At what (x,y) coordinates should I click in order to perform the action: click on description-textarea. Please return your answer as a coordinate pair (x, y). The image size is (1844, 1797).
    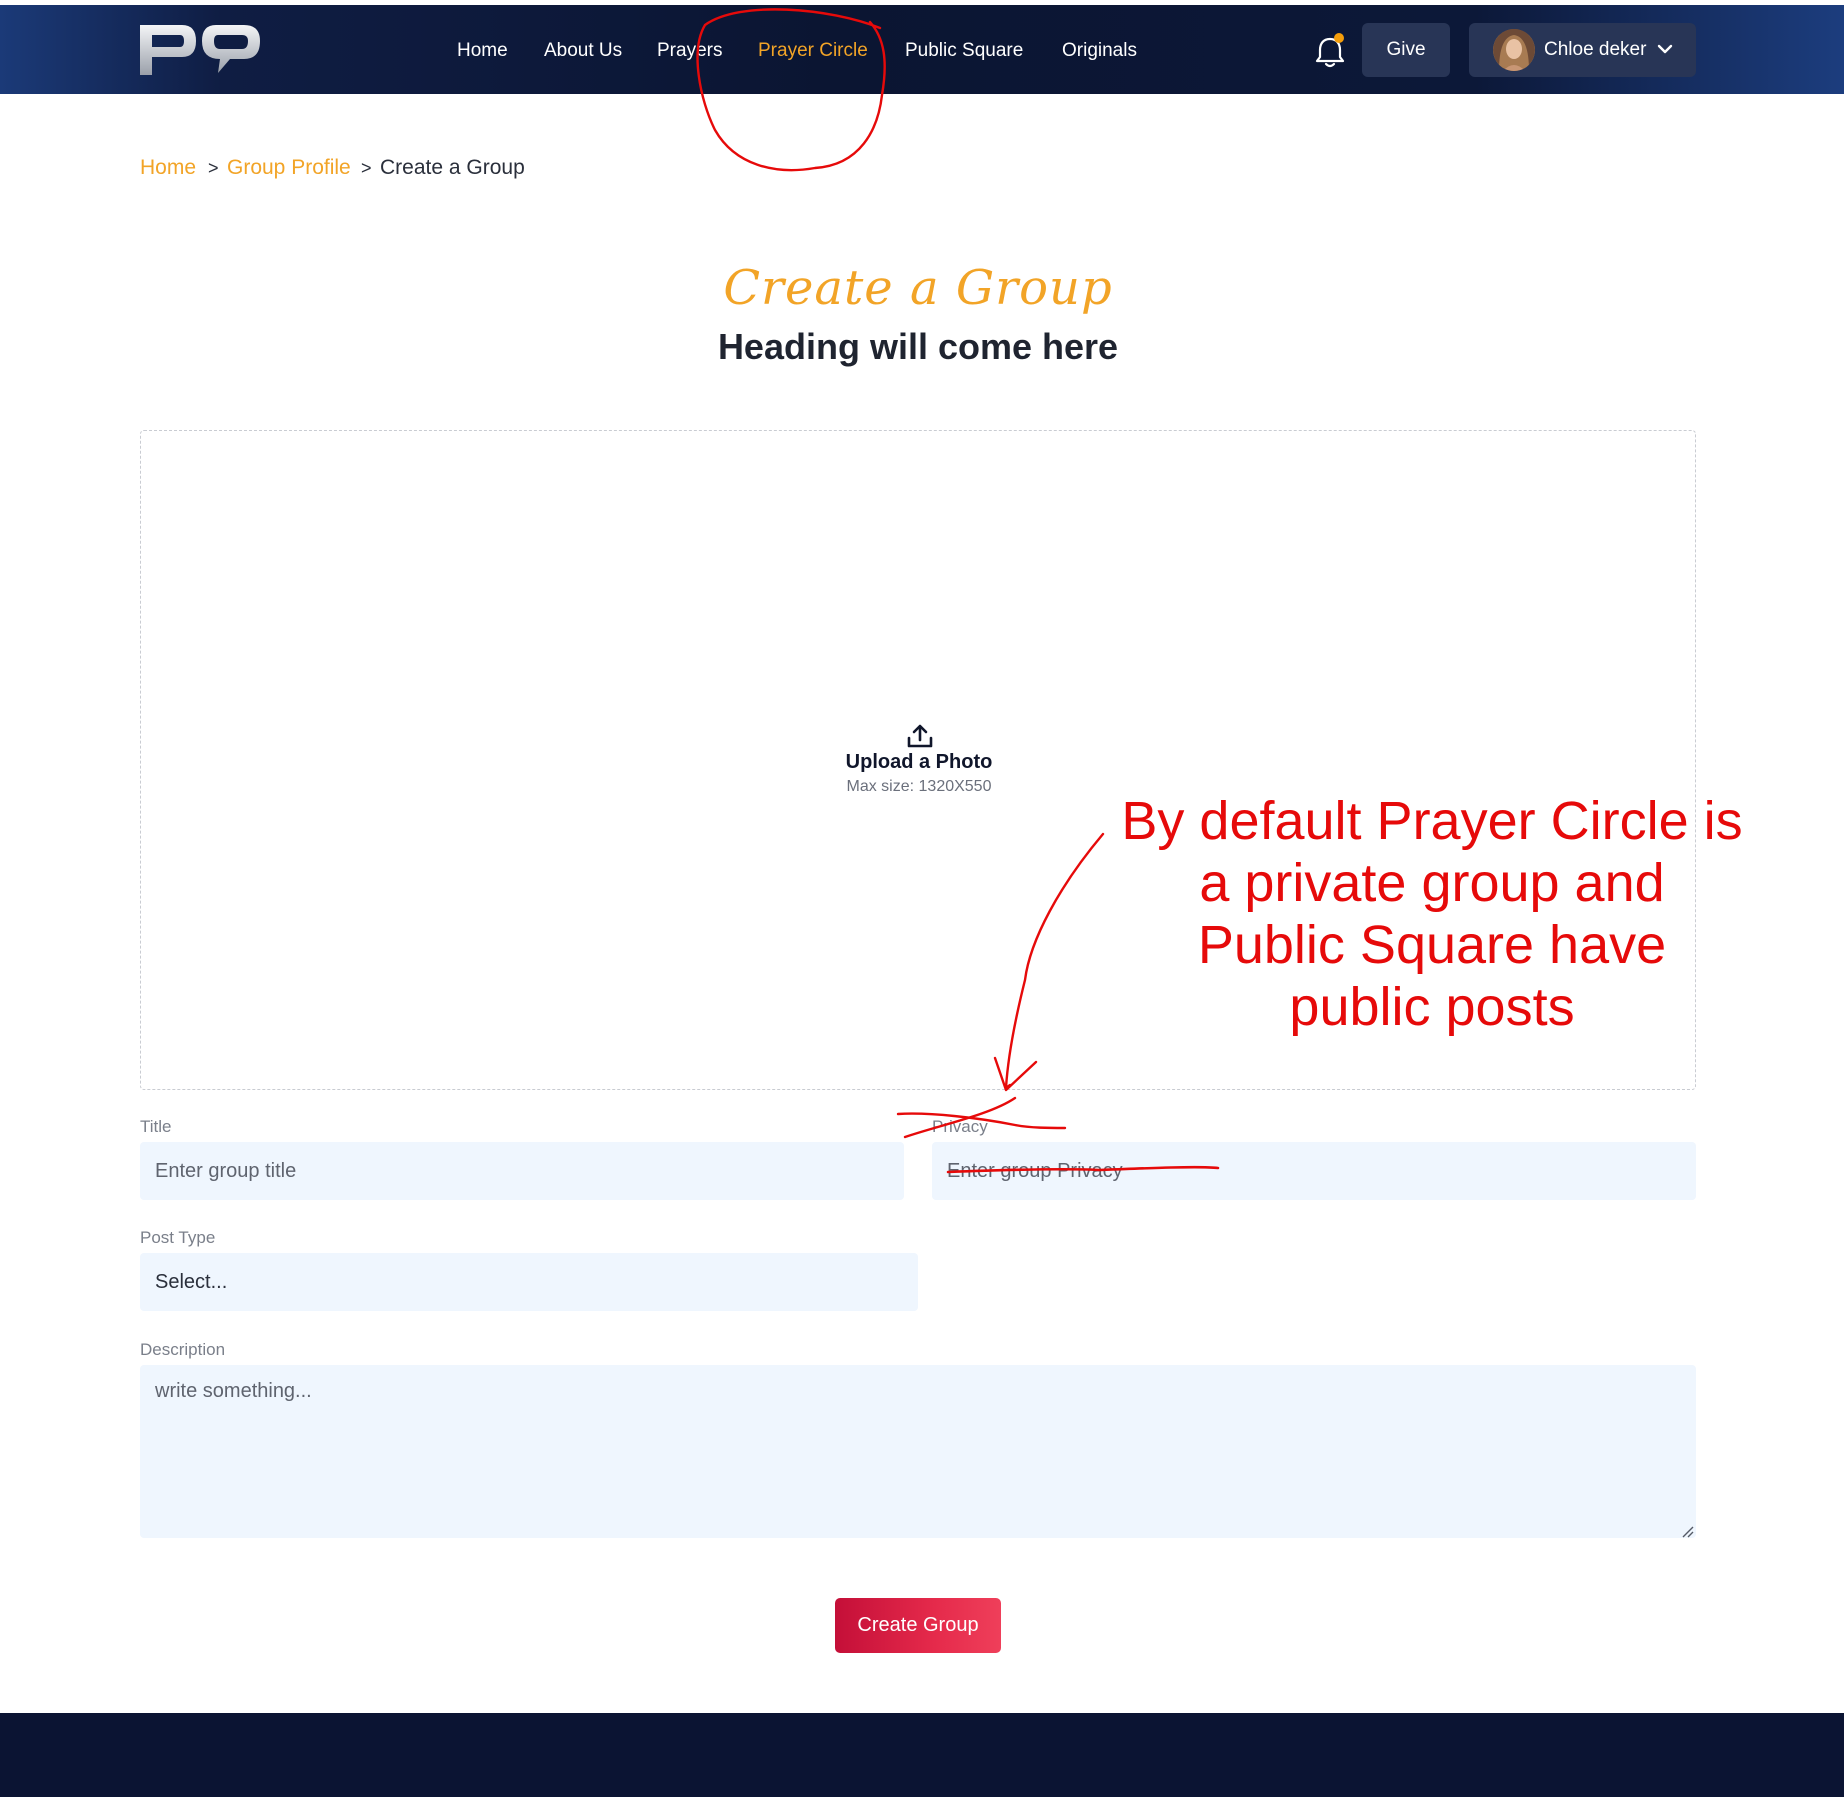
    Looking at the image, I should click on (918, 1451).